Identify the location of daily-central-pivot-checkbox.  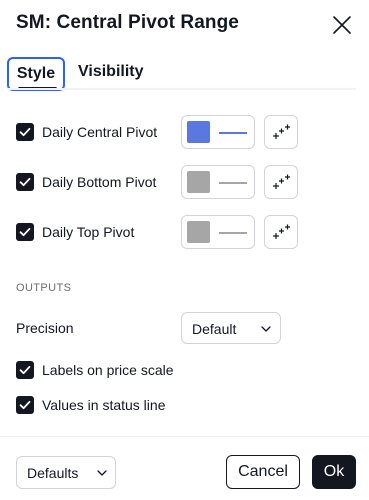
(25, 132).